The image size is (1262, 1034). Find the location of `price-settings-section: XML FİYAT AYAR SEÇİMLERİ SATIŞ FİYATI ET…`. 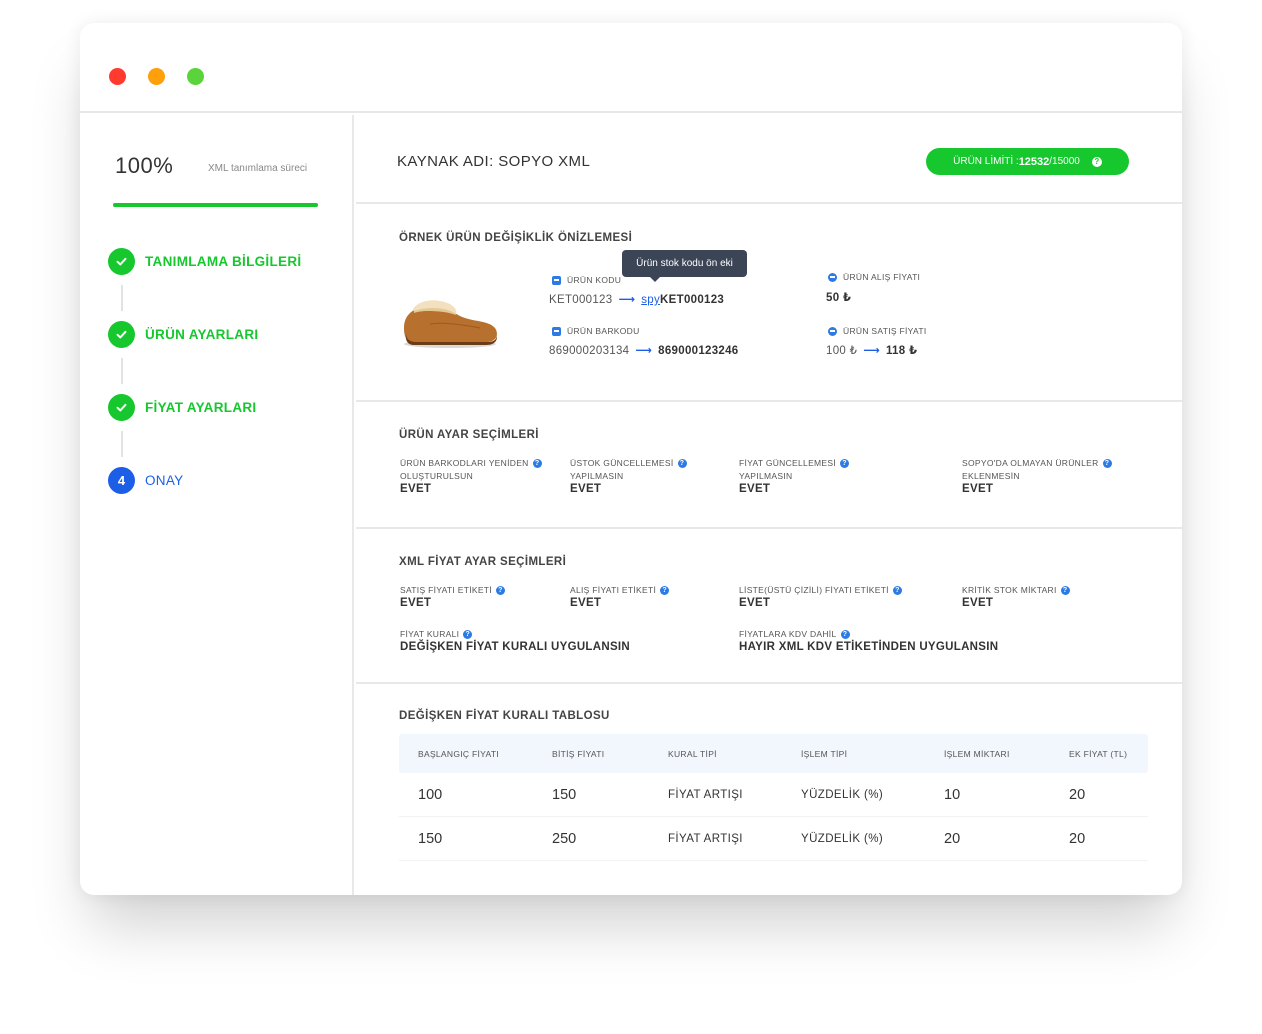

price-settings-section: XML FİYAT AYAR SEÇİMLERİ SATIŞ FİYATI ET… is located at coordinates (769, 606).